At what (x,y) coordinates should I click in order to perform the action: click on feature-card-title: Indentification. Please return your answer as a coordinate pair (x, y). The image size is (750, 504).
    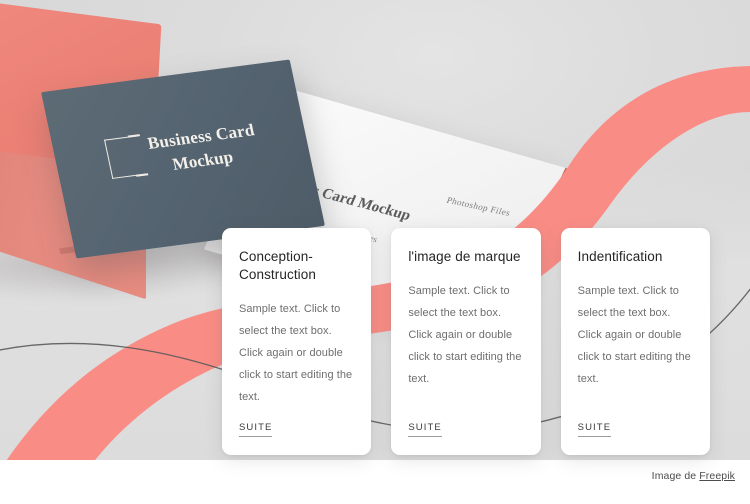
    Looking at the image, I should click on (620, 256).